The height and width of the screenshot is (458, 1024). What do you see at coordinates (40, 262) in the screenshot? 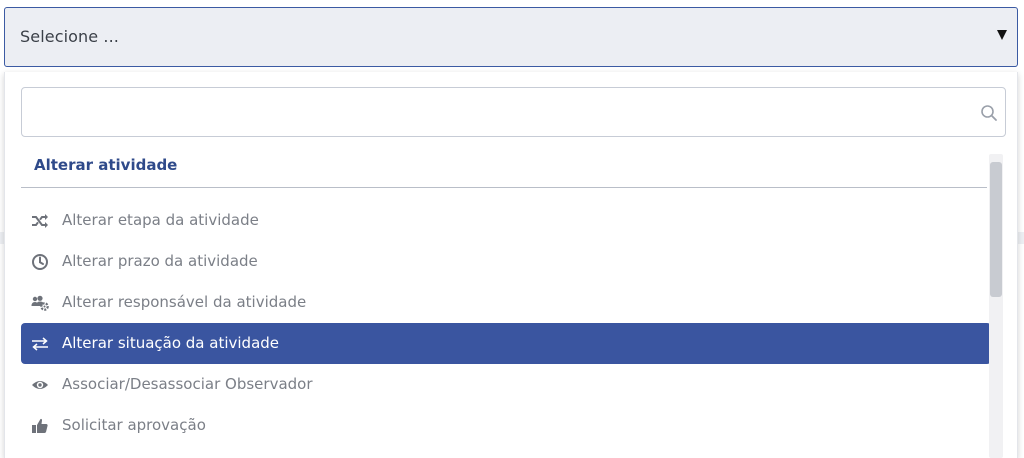
I see `clock-icon` at bounding box center [40, 262].